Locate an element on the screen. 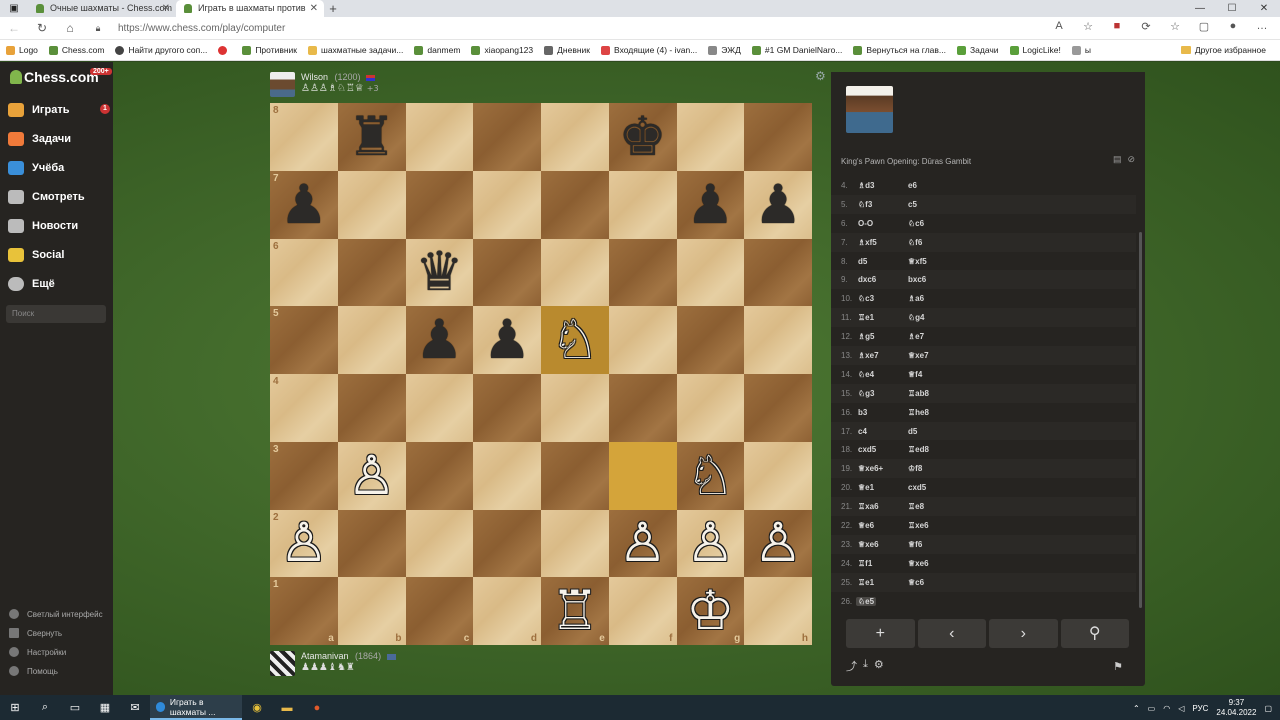  square-b5 is located at coordinates (371, 340).